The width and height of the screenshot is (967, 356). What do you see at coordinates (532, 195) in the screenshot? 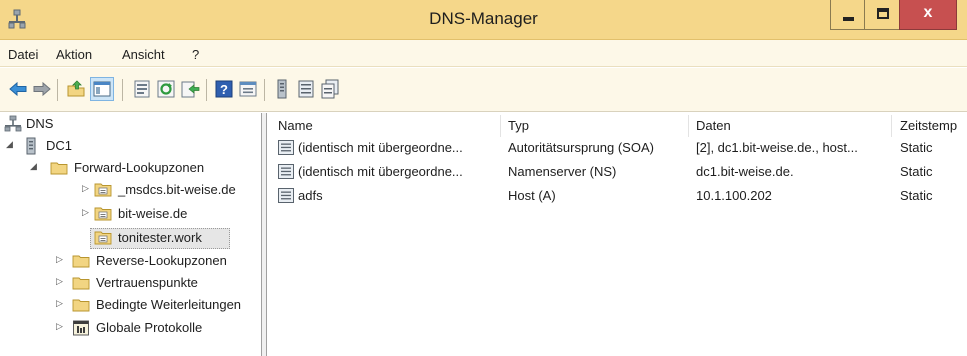
I see `cell-type: Host (A)` at bounding box center [532, 195].